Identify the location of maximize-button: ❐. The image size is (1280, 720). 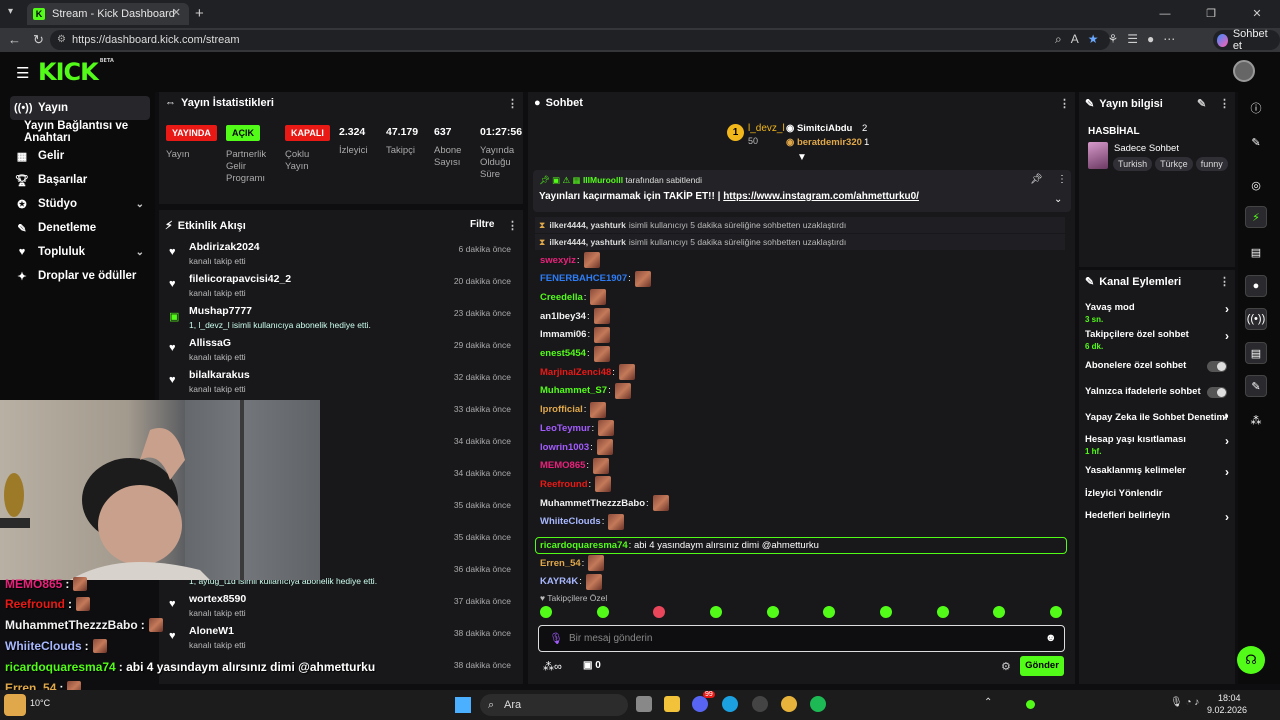
(1211, 14).